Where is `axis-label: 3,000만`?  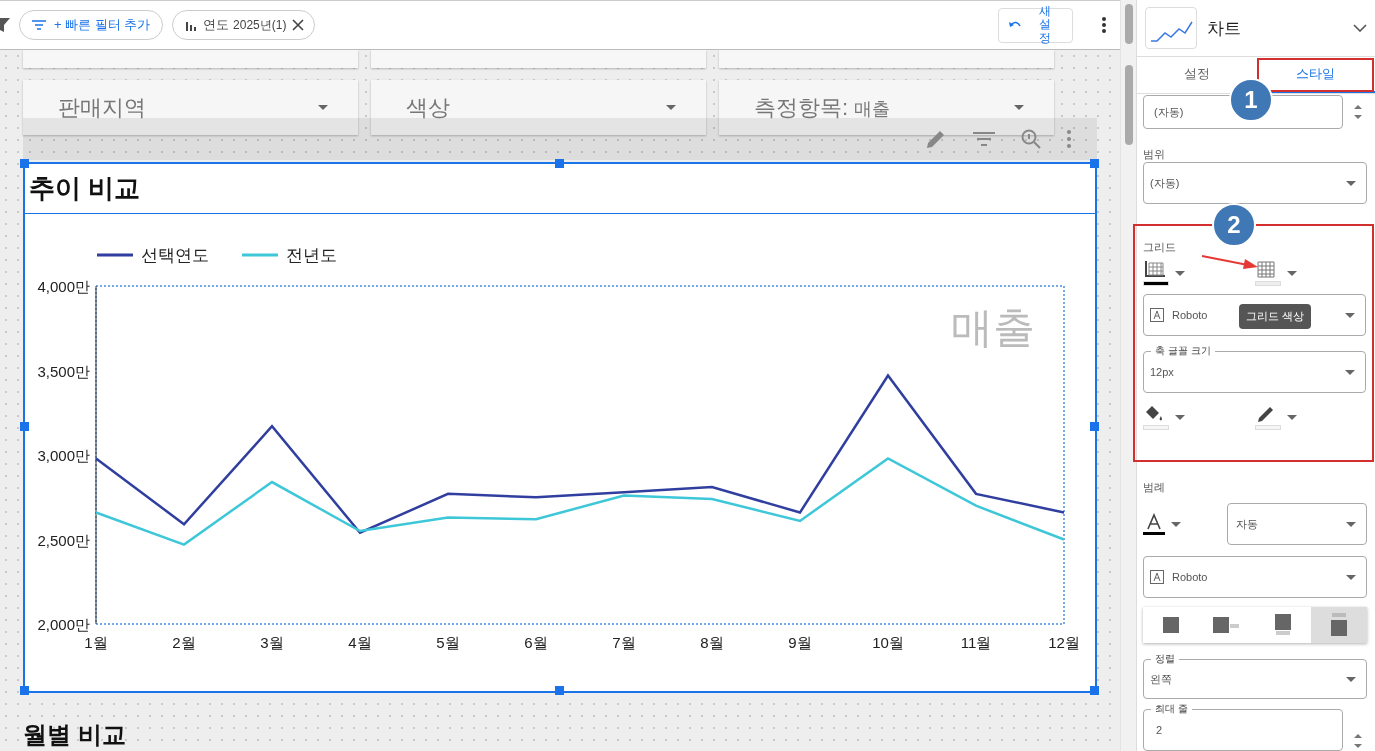 axis-label: 3,000만 is located at coordinates (63, 455).